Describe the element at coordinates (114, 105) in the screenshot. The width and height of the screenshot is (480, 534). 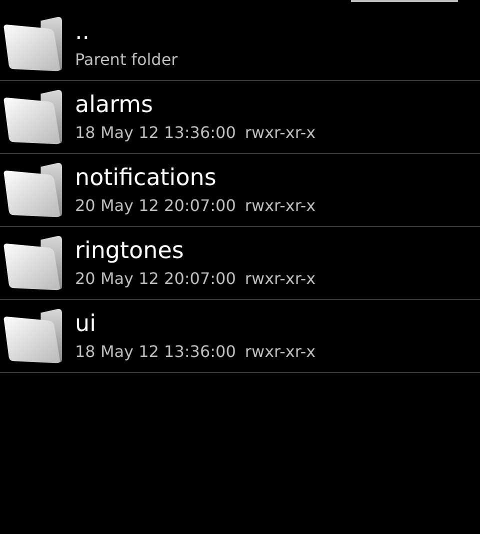
I see `folder-name: alarms` at that location.